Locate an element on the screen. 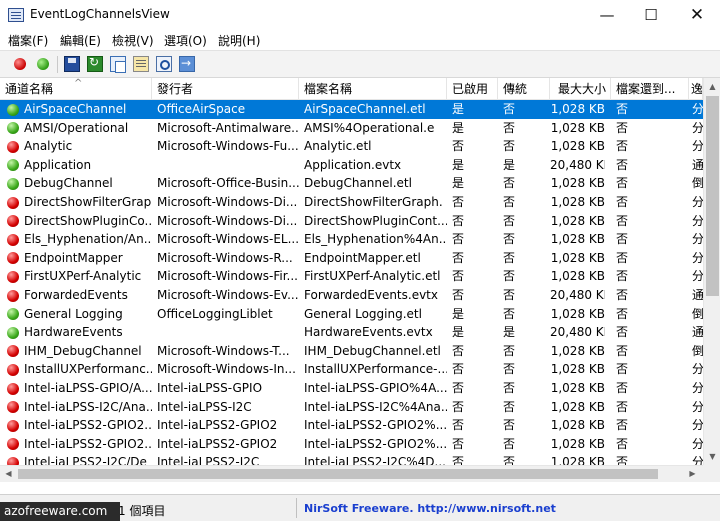 This screenshot has width=720, height=521. menu-edit: 編輯(E) is located at coordinates (80, 40).